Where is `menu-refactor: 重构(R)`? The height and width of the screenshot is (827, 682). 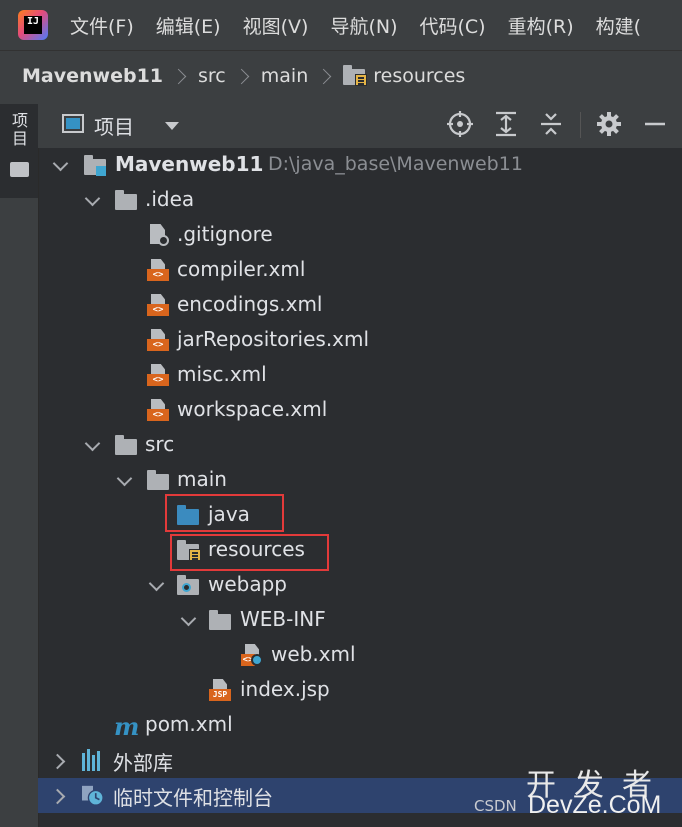 menu-refactor: 重构(R) is located at coordinates (541, 25).